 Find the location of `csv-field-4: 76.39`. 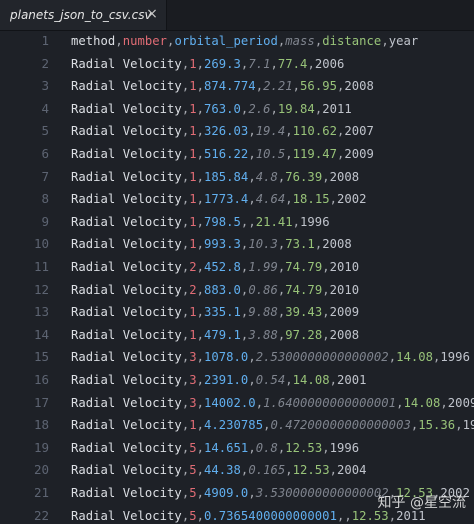

csv-field-4: 76.39 is located at coordinates (304, 176).